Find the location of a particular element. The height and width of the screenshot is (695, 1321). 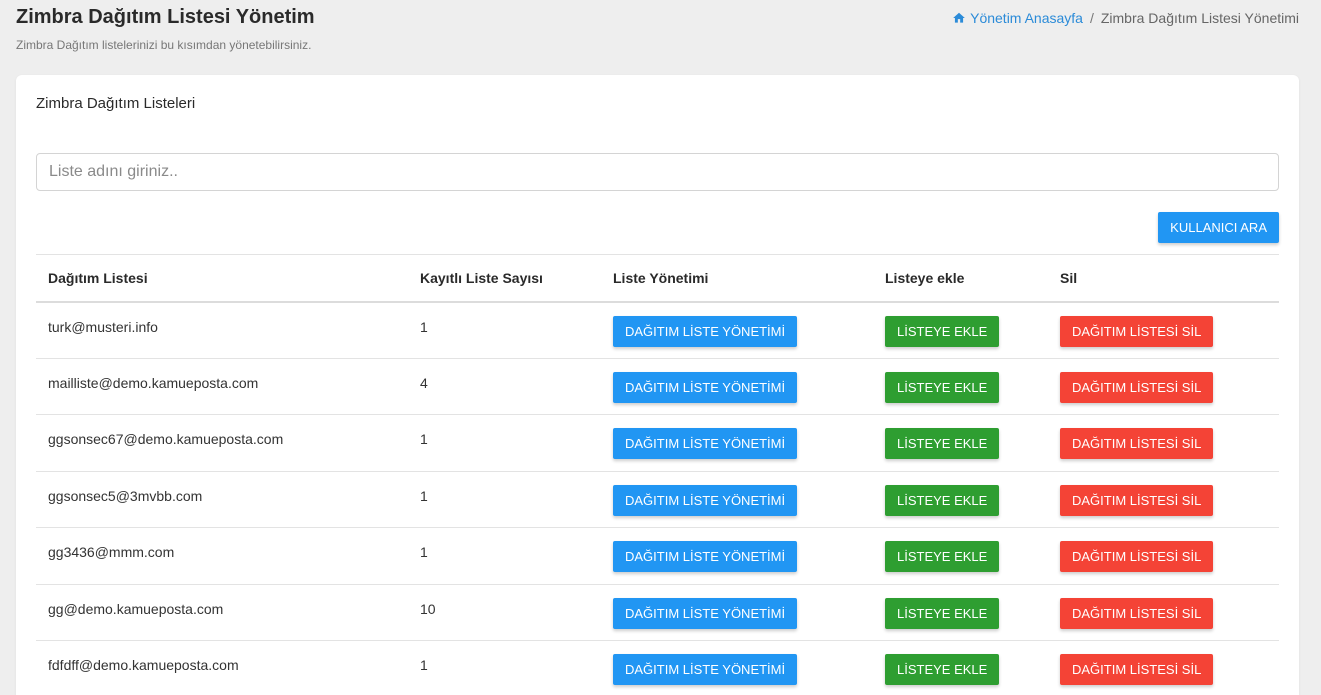

cell-list-count: 4 is located at coordinates (504, 386).